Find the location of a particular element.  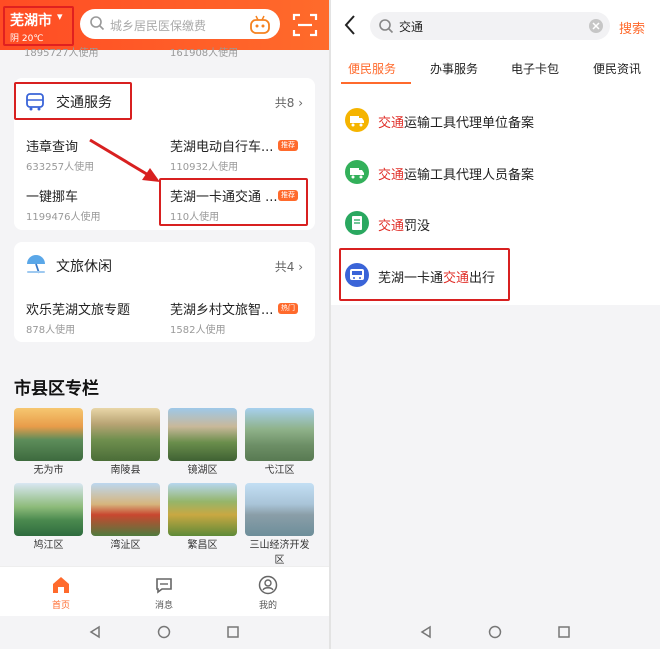

usage-count: 110人使用 is located at coordinates (195, 217).